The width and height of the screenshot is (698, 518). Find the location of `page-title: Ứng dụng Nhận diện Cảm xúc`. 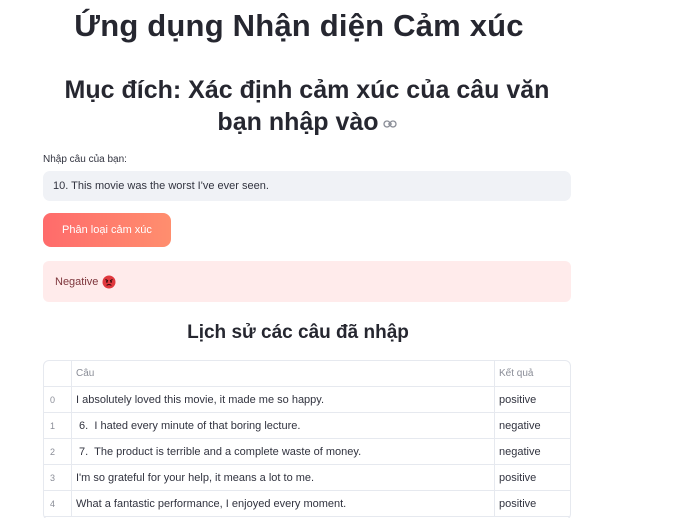

page-title: Ứng dụng Nhận diện Cảm xúc is located at coordinates (299, 25).